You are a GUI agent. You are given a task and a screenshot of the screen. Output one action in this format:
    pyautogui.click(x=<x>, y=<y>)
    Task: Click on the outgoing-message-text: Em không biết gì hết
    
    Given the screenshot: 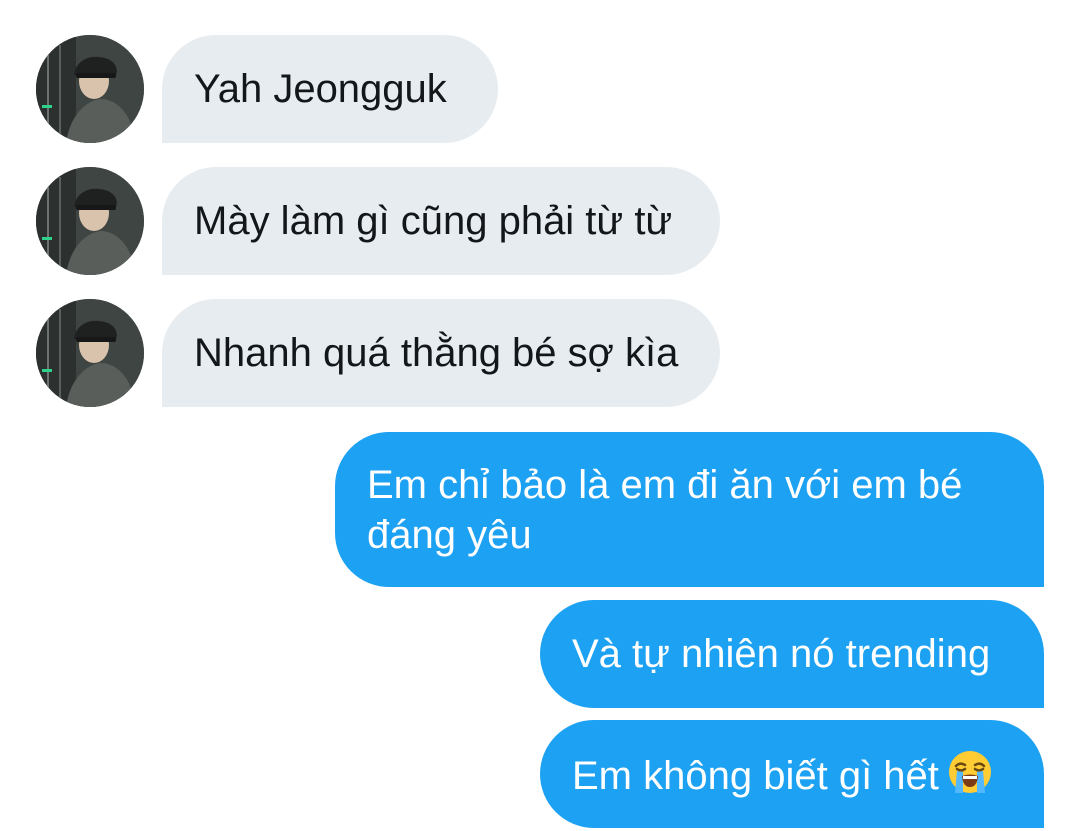 What is the action you would take?
    pyautogui.click(x=755, y=776)
    